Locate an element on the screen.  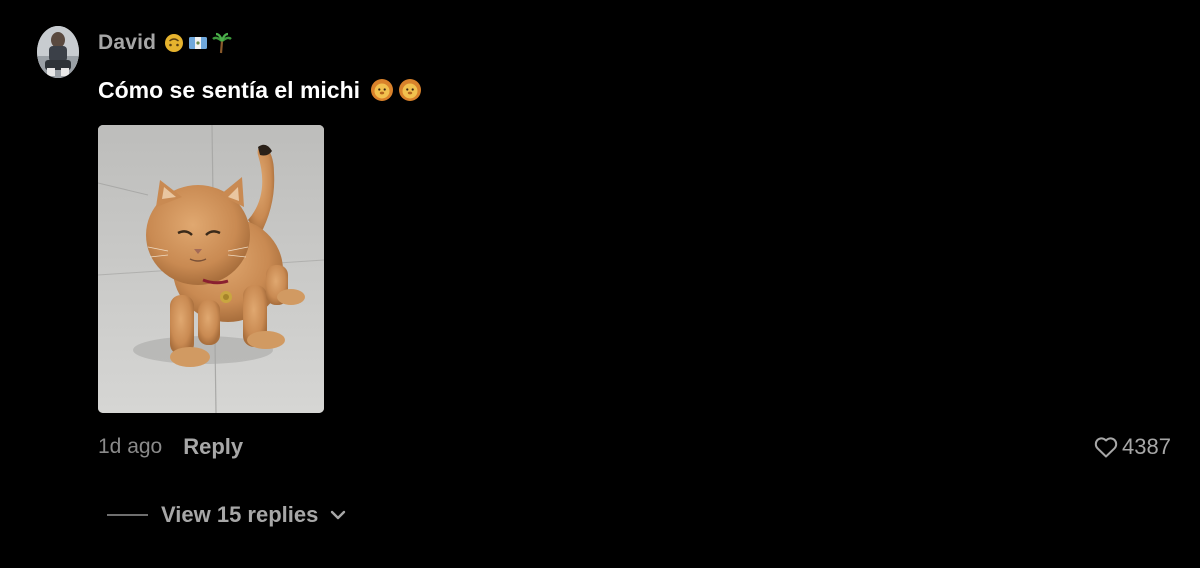
palm-tree-icon is located at coordinates (222, 43).